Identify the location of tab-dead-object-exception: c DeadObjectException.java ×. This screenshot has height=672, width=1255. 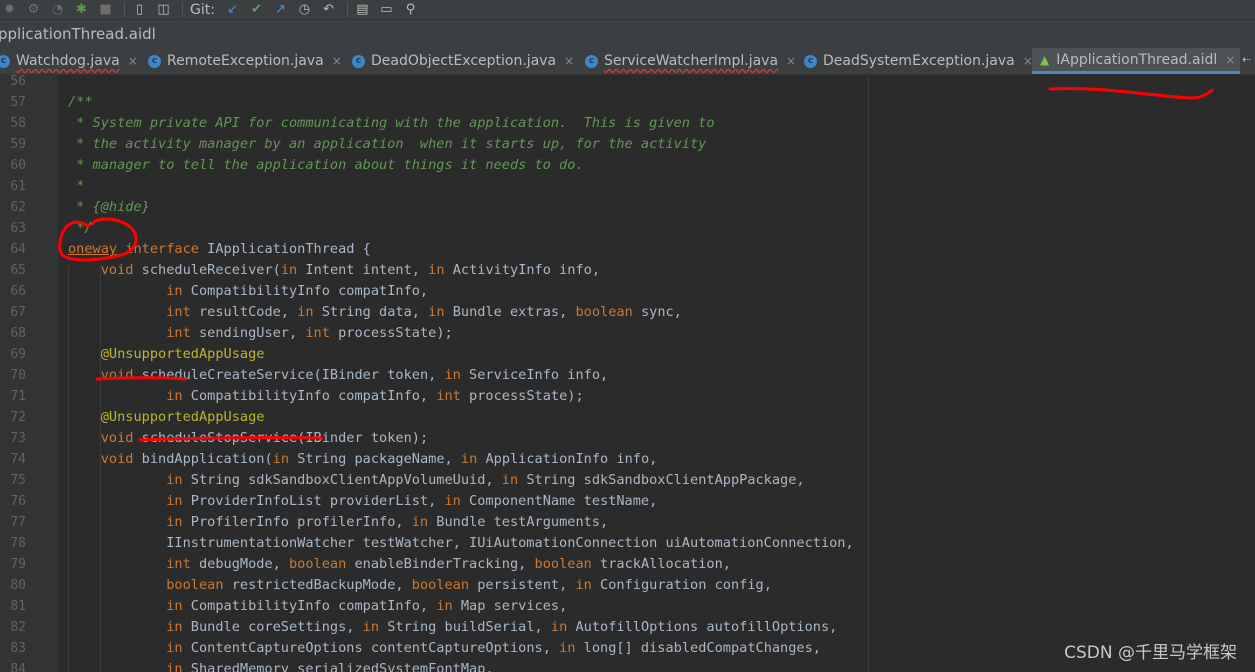
(463, 61).